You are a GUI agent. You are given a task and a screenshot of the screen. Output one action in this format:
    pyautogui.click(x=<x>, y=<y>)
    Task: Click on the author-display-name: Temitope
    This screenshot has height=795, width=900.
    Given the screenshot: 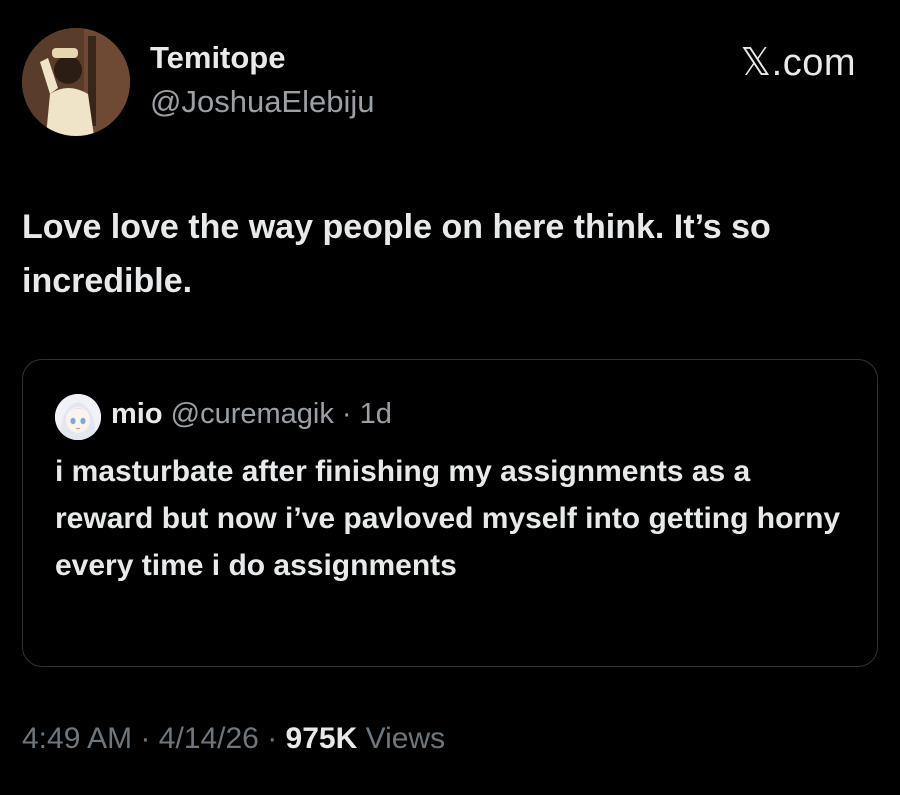 What is the action you would take?
    pyautogui.click(x=218, y=58)
    